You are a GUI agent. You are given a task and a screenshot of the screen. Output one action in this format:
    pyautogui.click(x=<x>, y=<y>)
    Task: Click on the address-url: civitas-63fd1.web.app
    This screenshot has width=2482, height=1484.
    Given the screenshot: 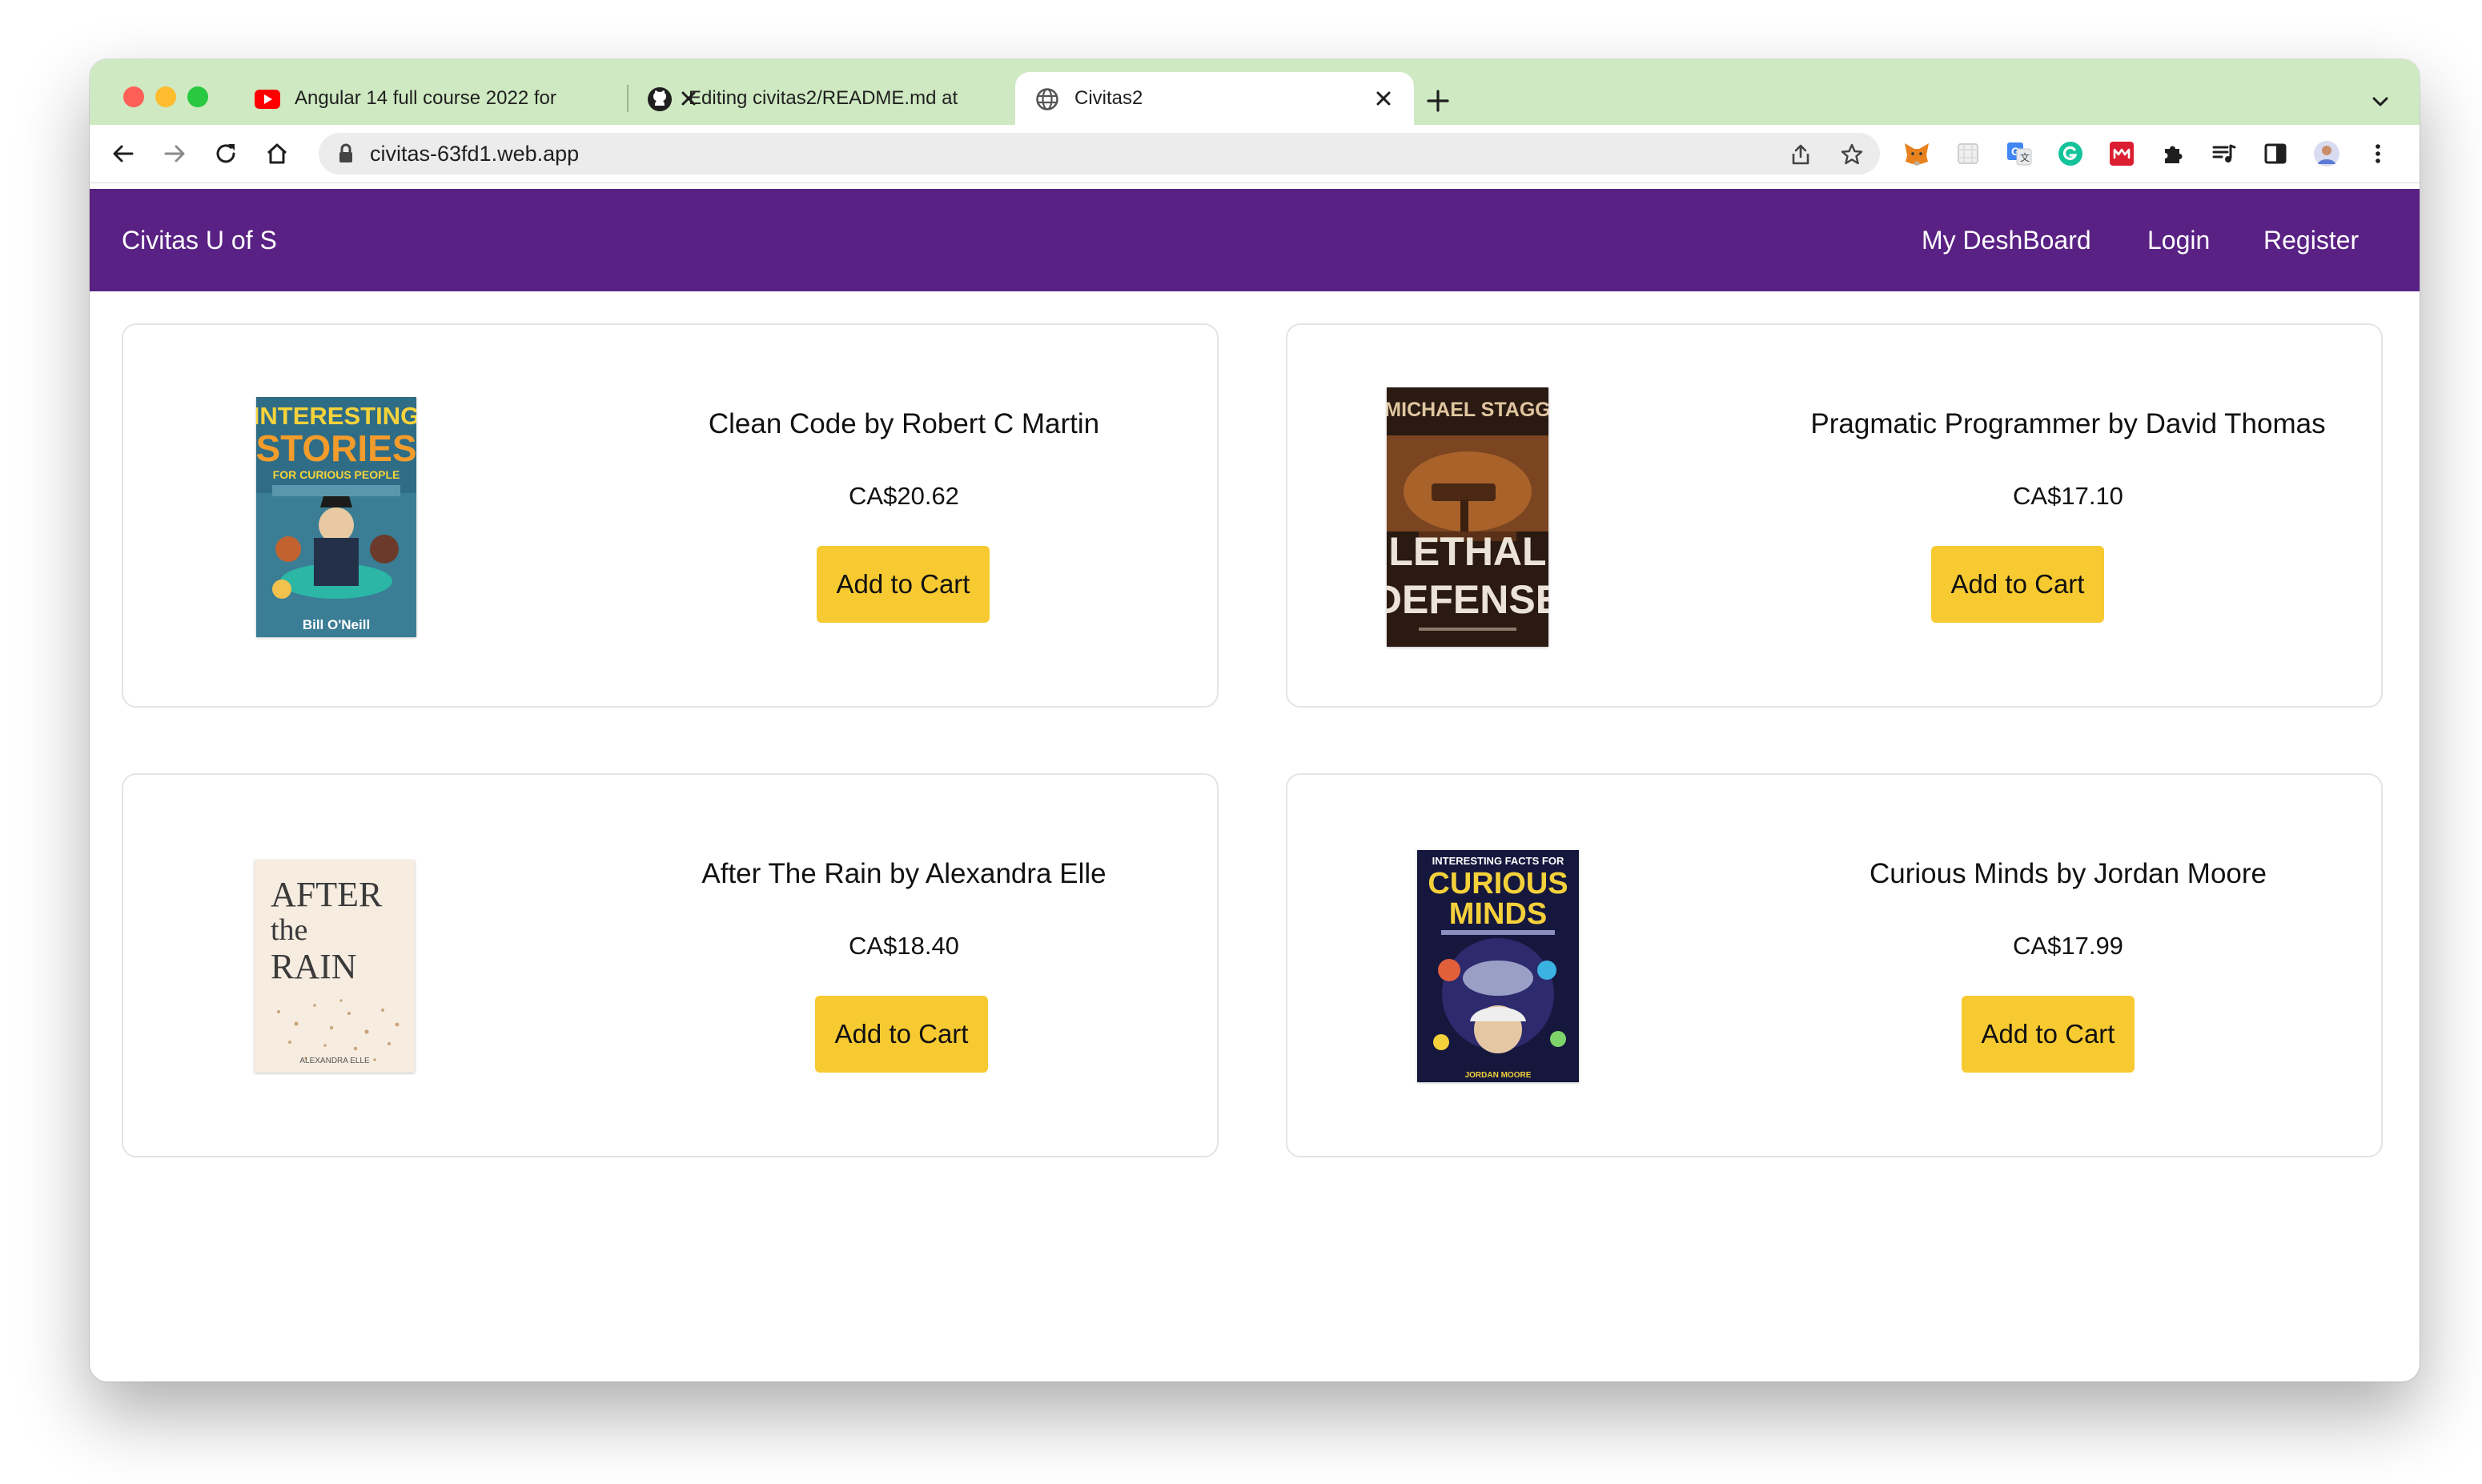 What is the action you would take?
    pyautogui.click(x=475, y=154)
    